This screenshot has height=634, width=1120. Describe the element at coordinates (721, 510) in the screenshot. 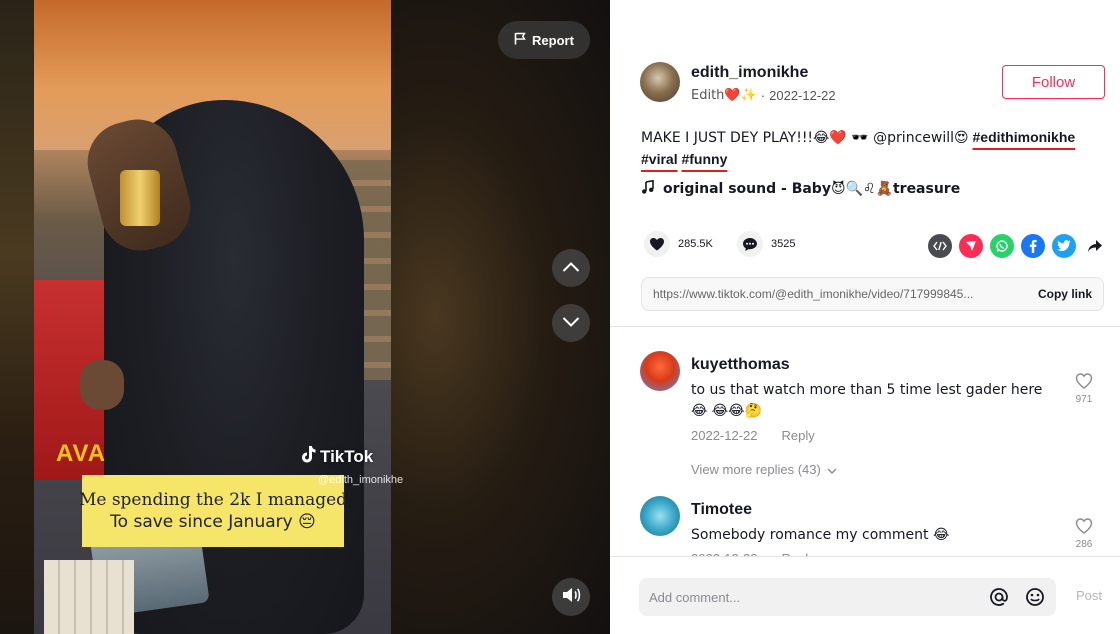

I see `commenter-username: Timotee` at that location.